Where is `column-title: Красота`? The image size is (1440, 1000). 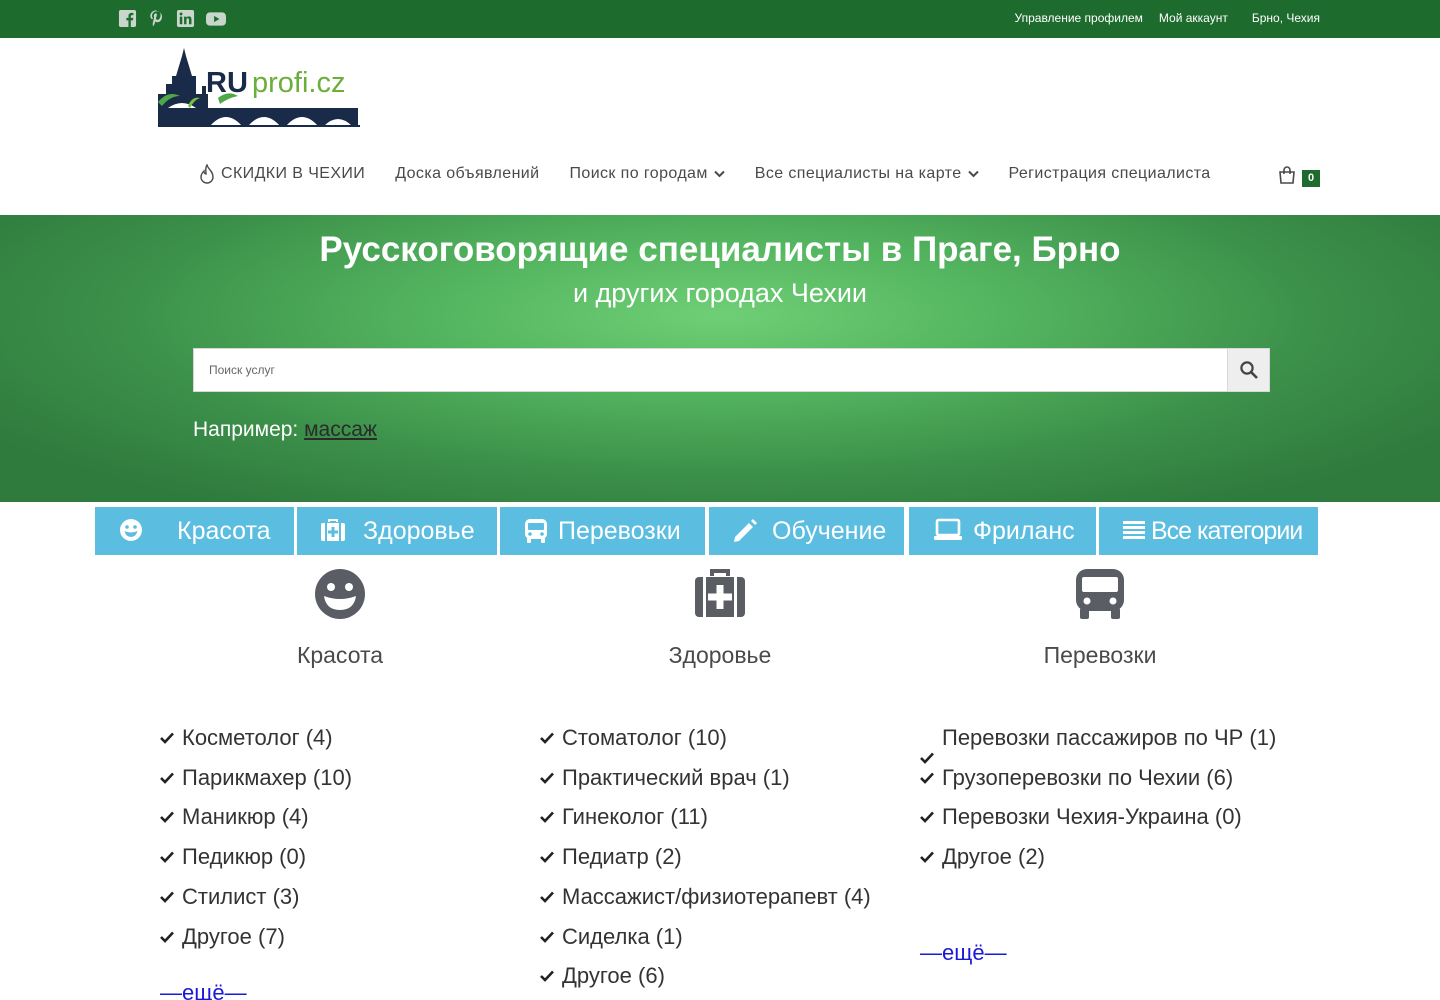 column-title: Красота is located at coordinates (340, 655).